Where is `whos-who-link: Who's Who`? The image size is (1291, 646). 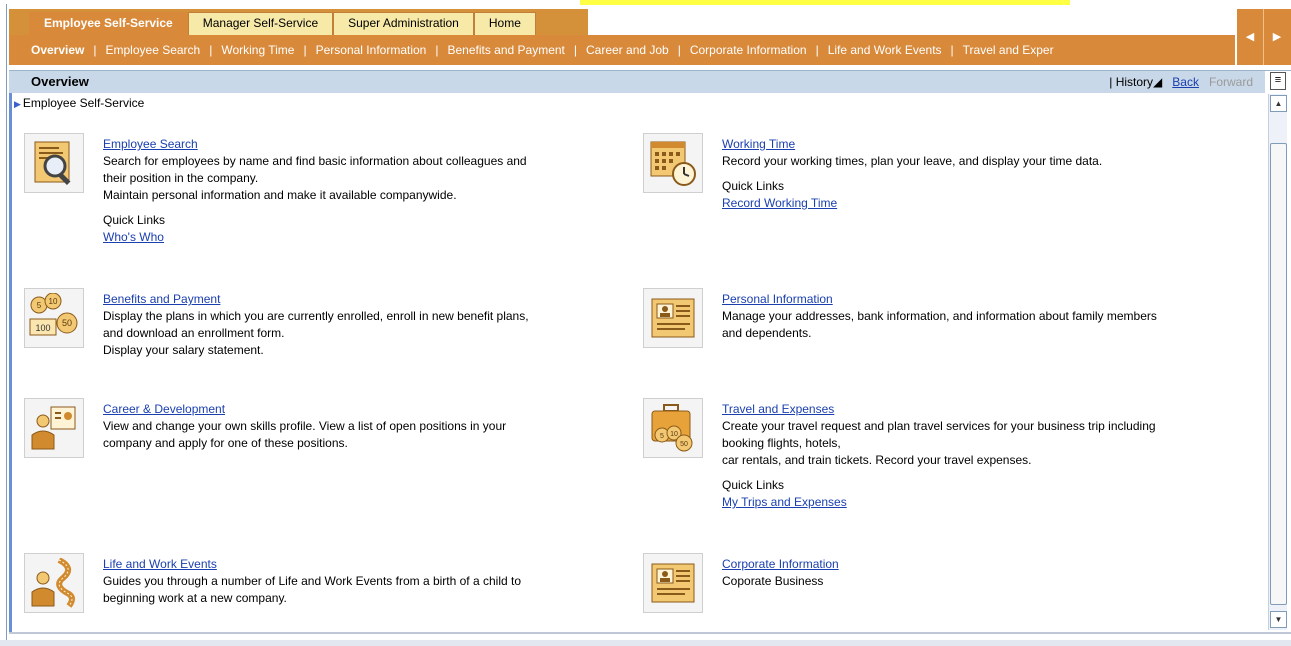 whos-who-link: Who's Who is located at coordinates (363, 237).